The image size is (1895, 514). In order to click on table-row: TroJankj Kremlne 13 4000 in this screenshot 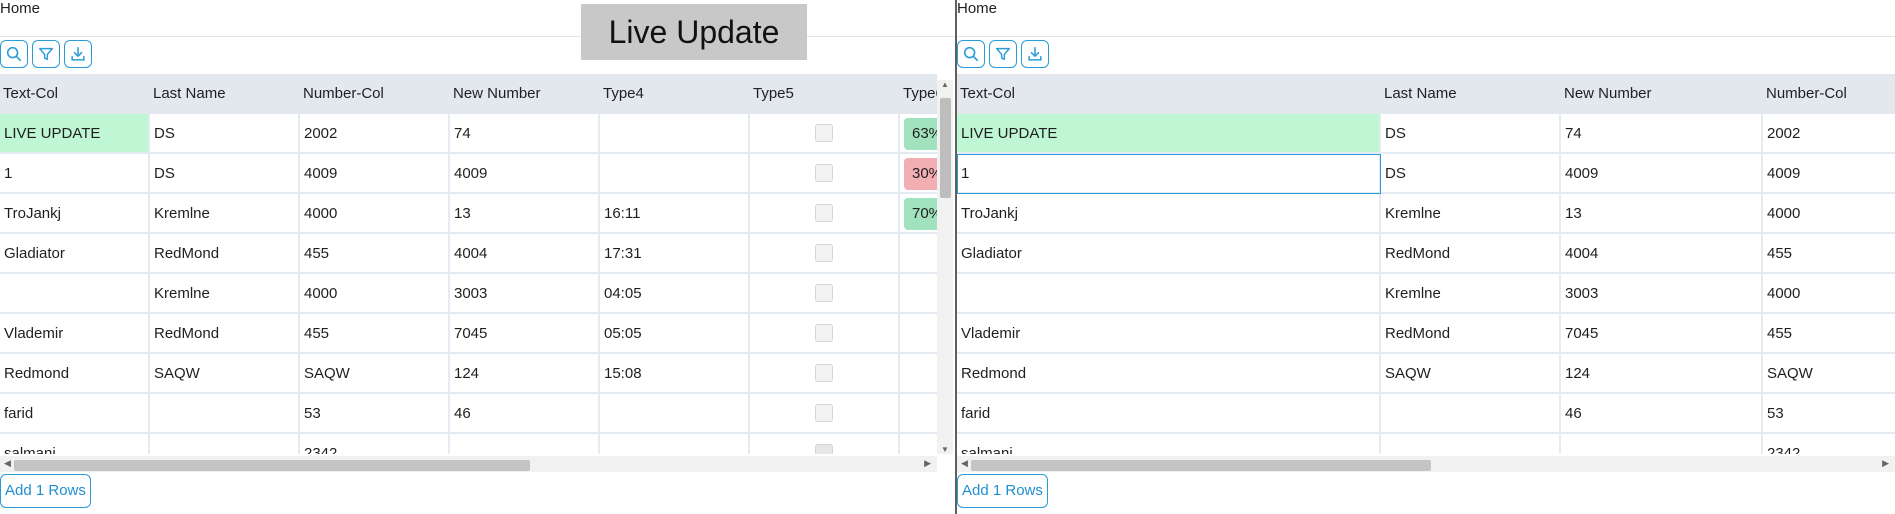, I will do `click(1426, 214)`.